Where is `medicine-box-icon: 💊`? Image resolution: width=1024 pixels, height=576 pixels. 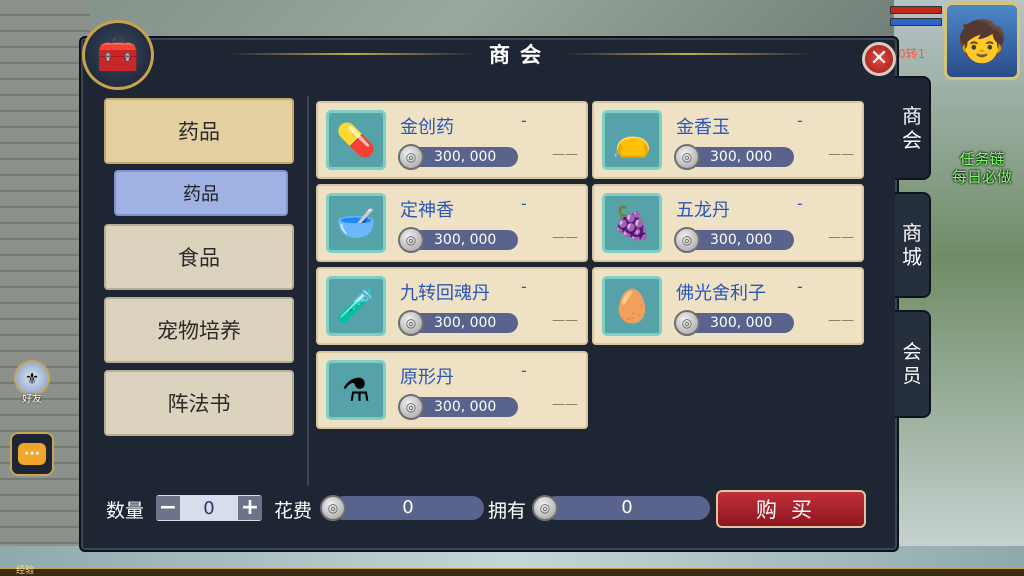 medicine-box-icon: 💊 is located at coordinates (356, 140).